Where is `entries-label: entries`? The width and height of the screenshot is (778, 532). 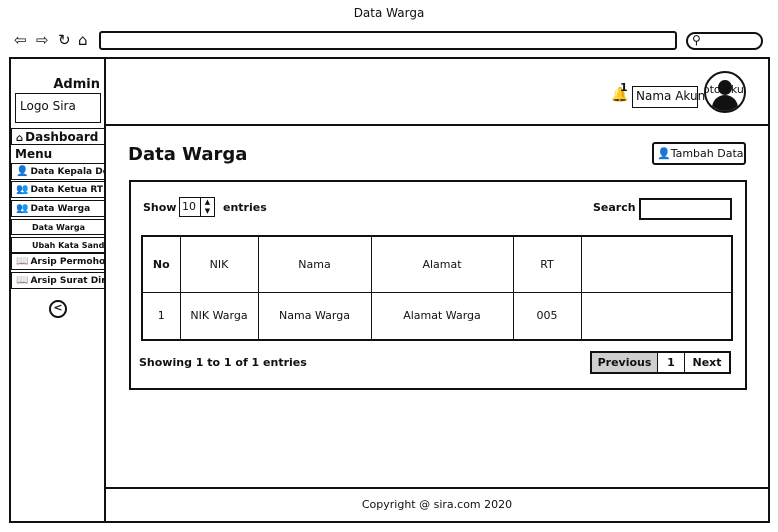 entries-label: entries is located at coordinates (245, 207).